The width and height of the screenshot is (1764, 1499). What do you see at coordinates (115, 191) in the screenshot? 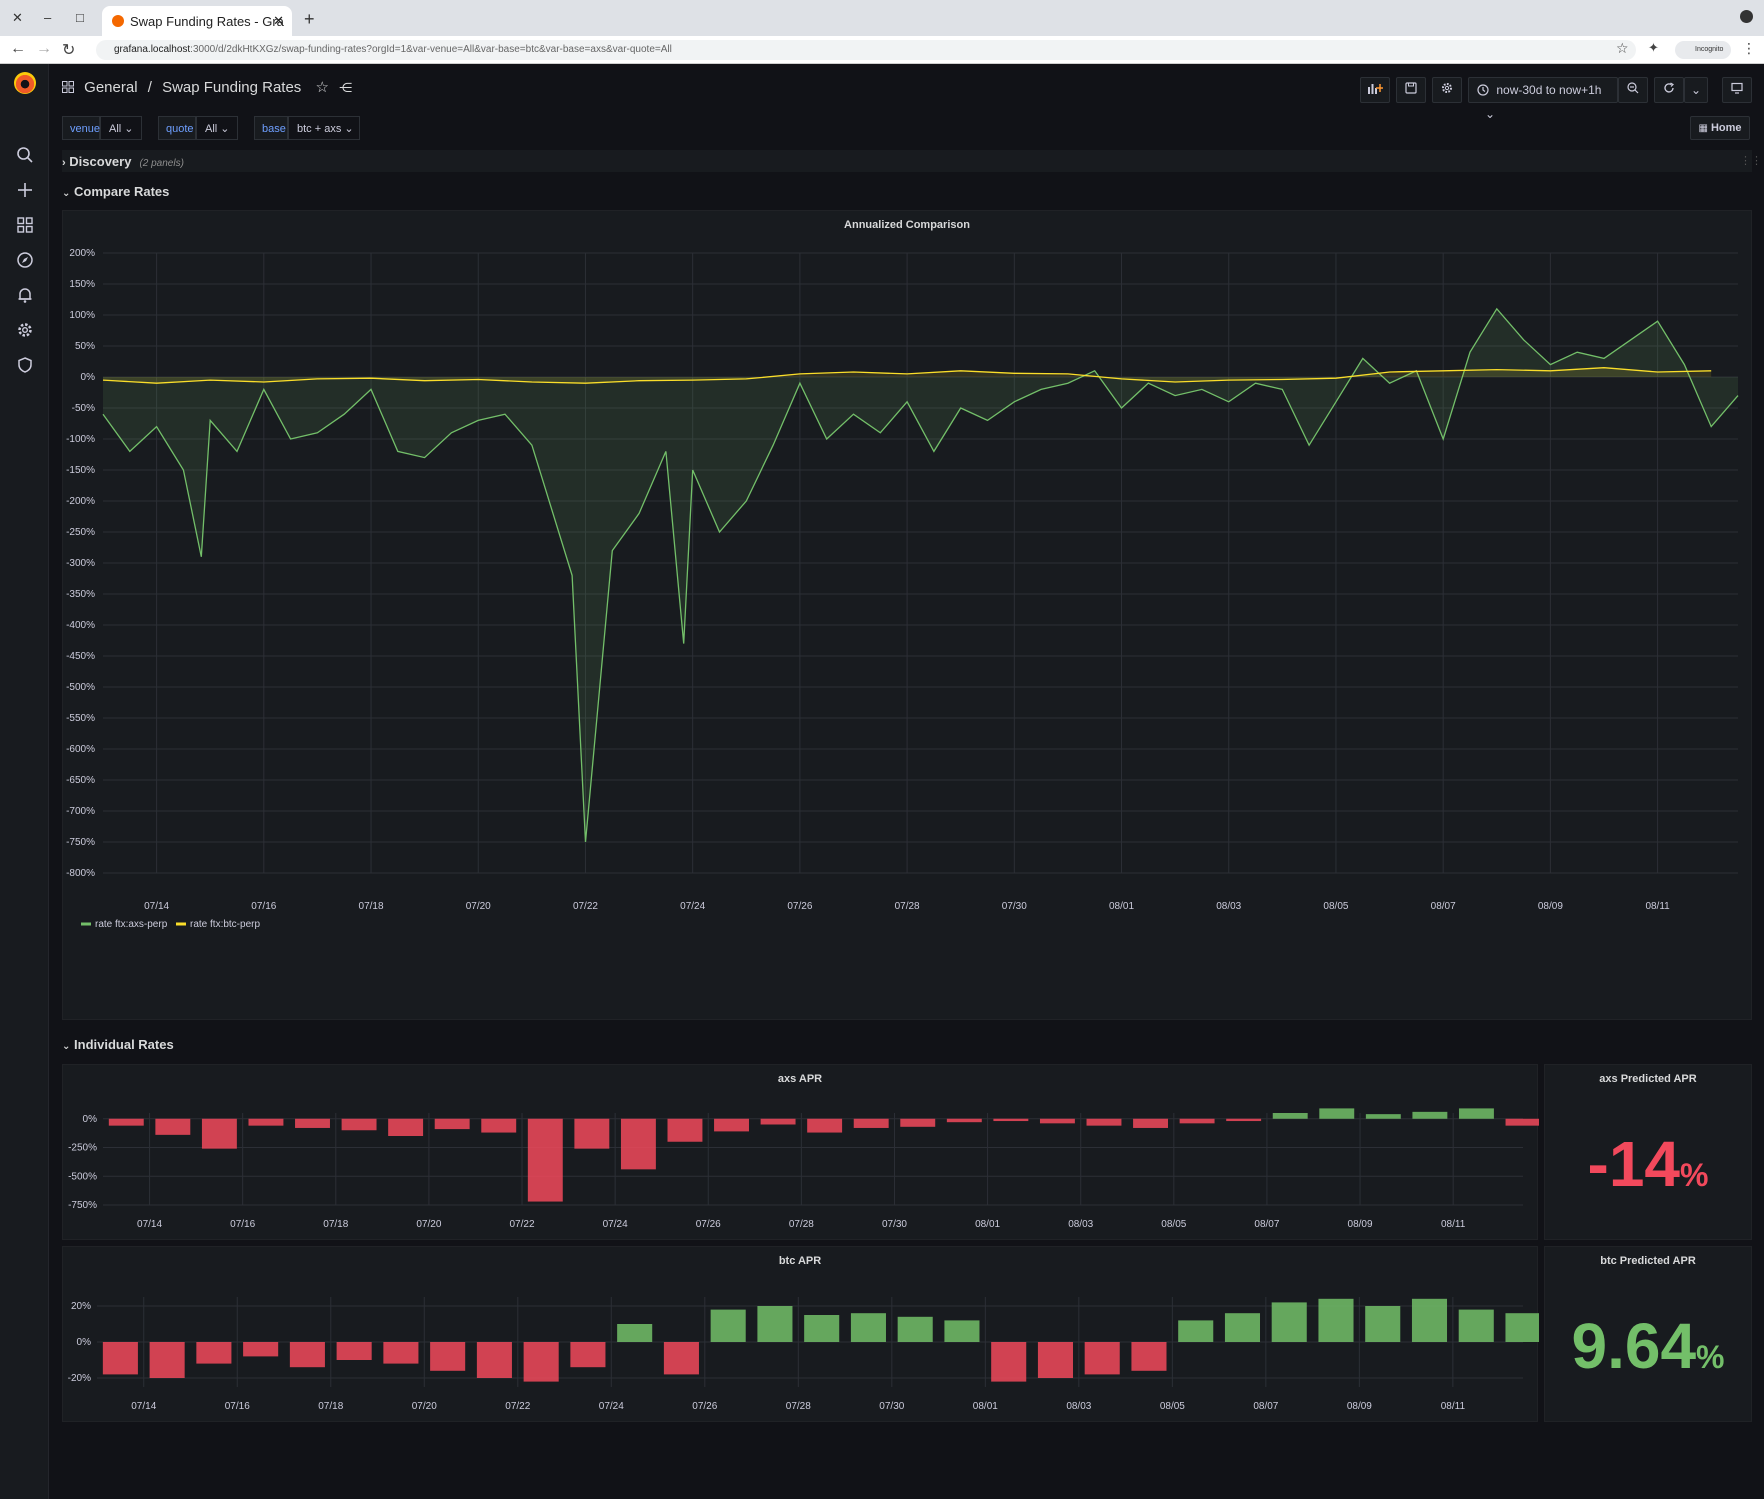
I see `row-compare-title: ⌄ Compare Rates` at bounding box center [115, 191].